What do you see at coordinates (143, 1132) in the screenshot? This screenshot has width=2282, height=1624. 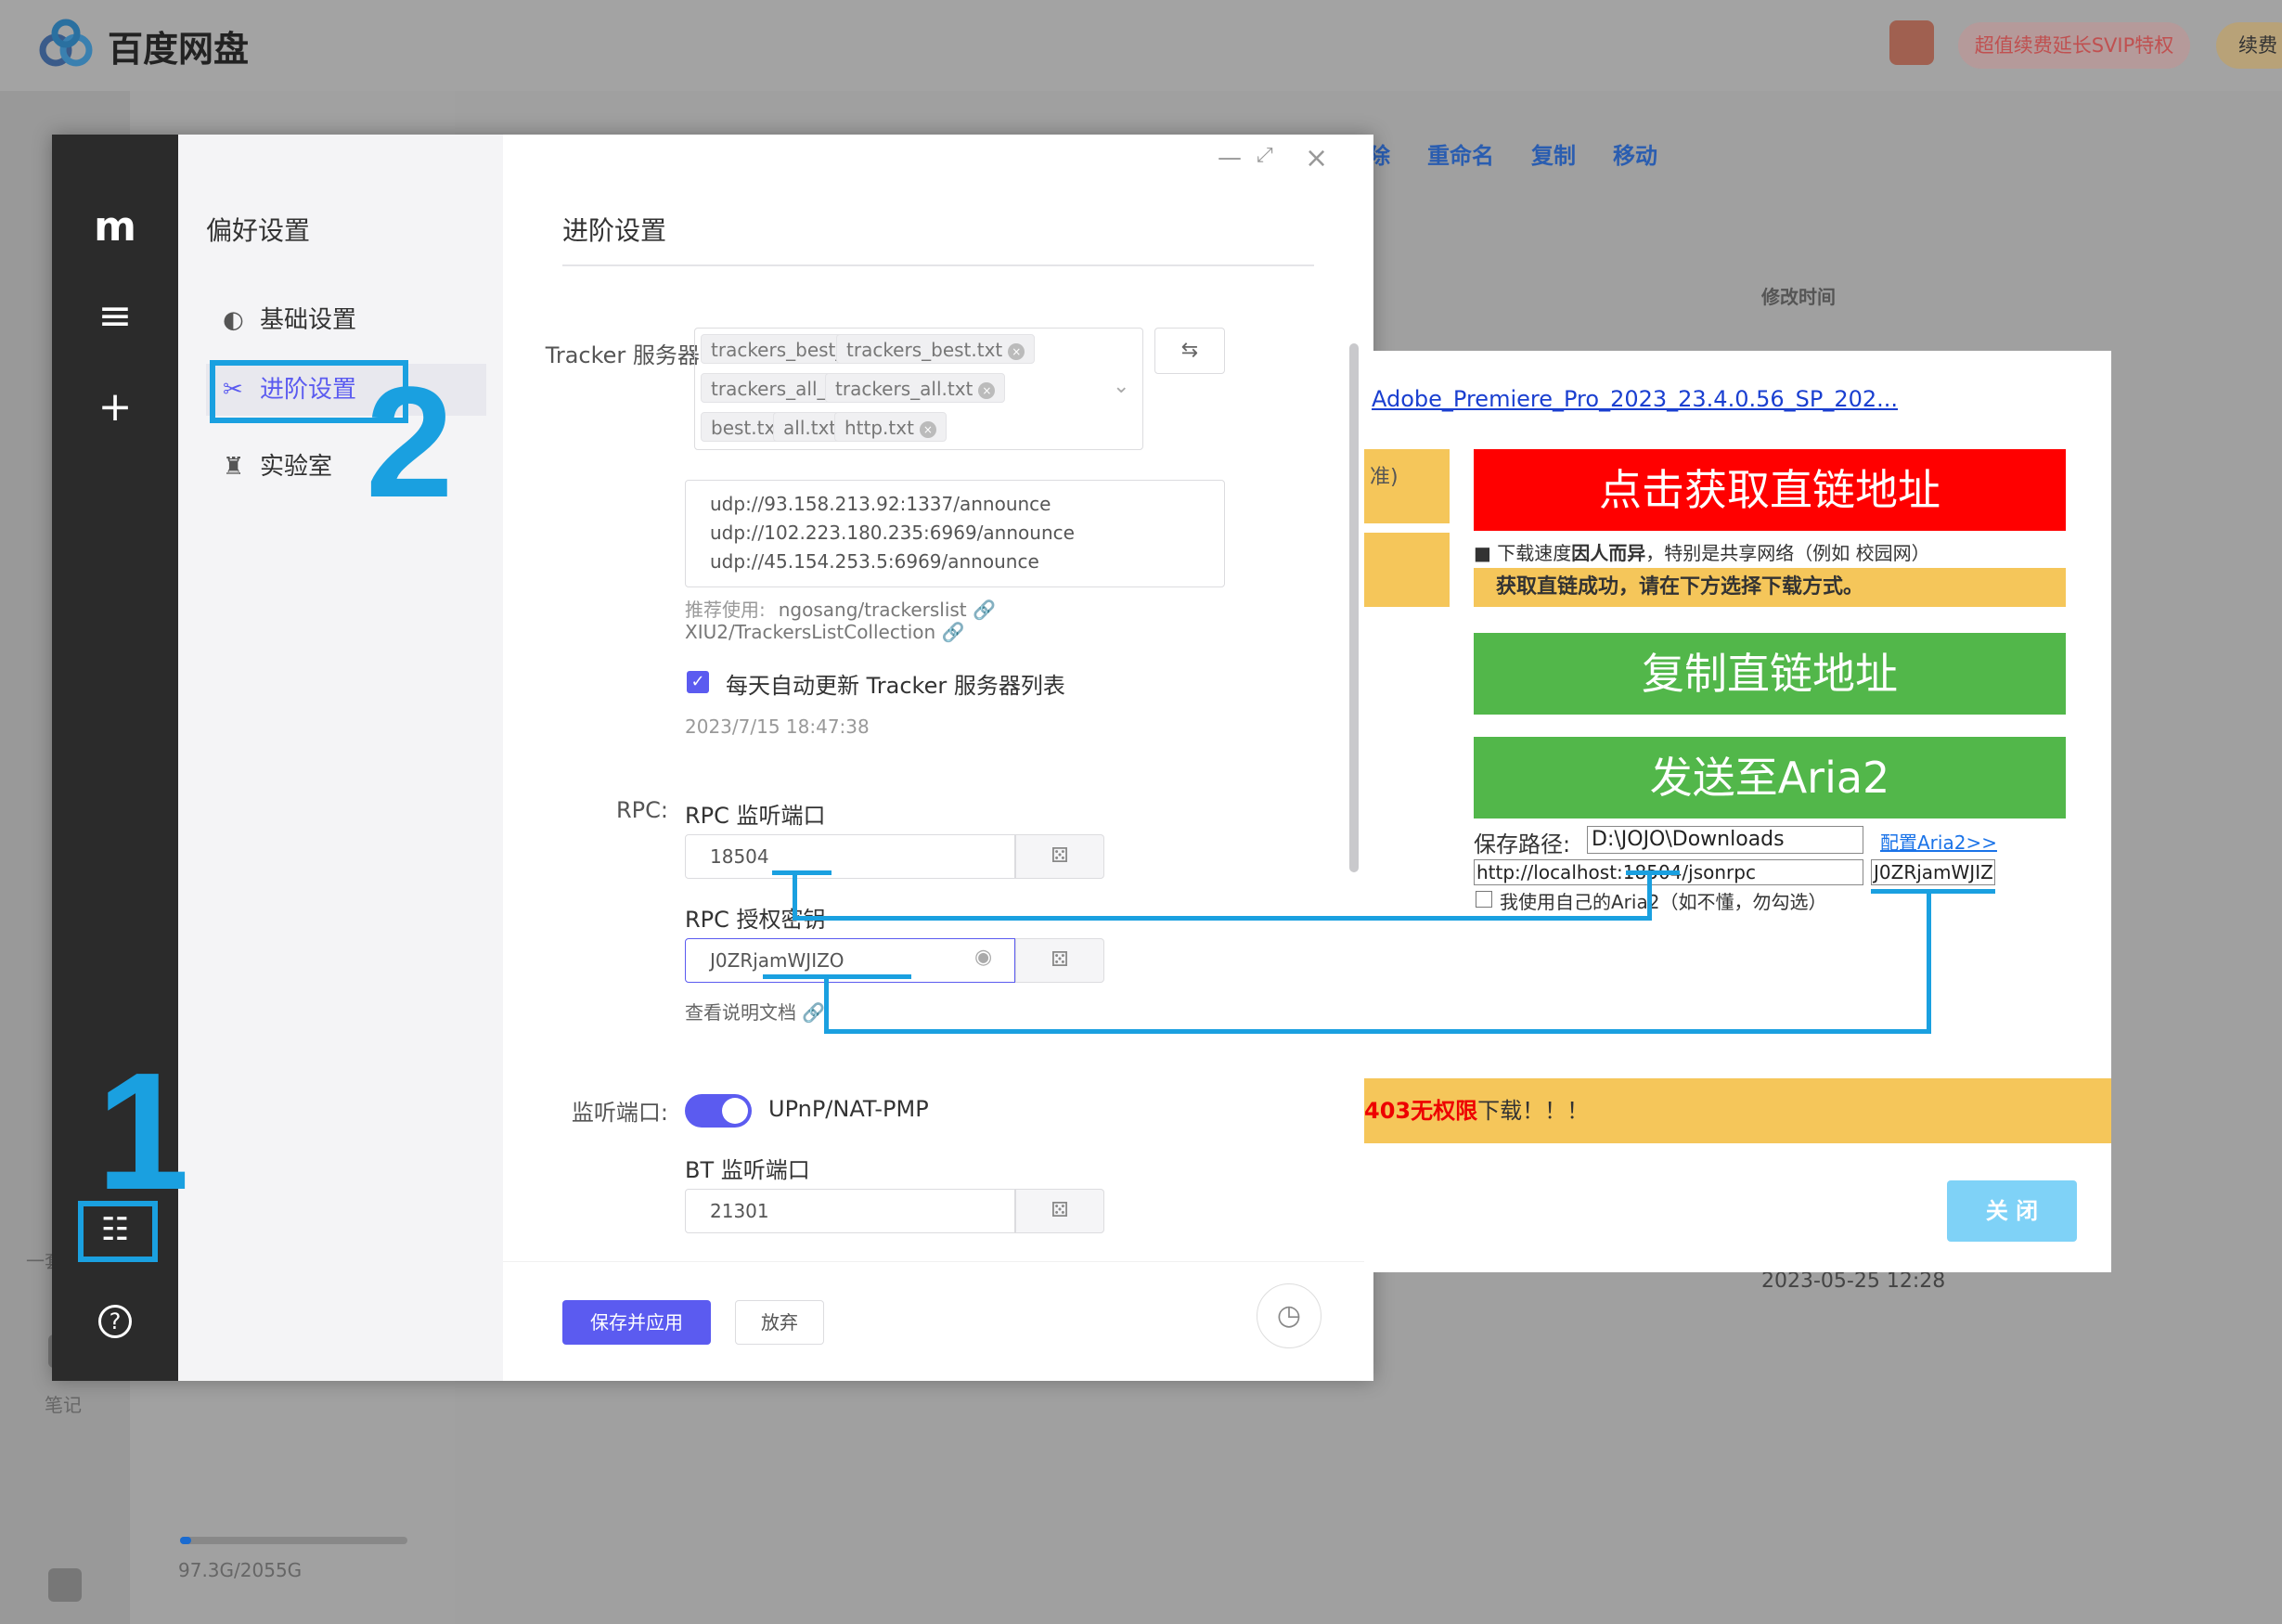 I see `annotation-number-1: 1` at bounding box center [143, 1132].